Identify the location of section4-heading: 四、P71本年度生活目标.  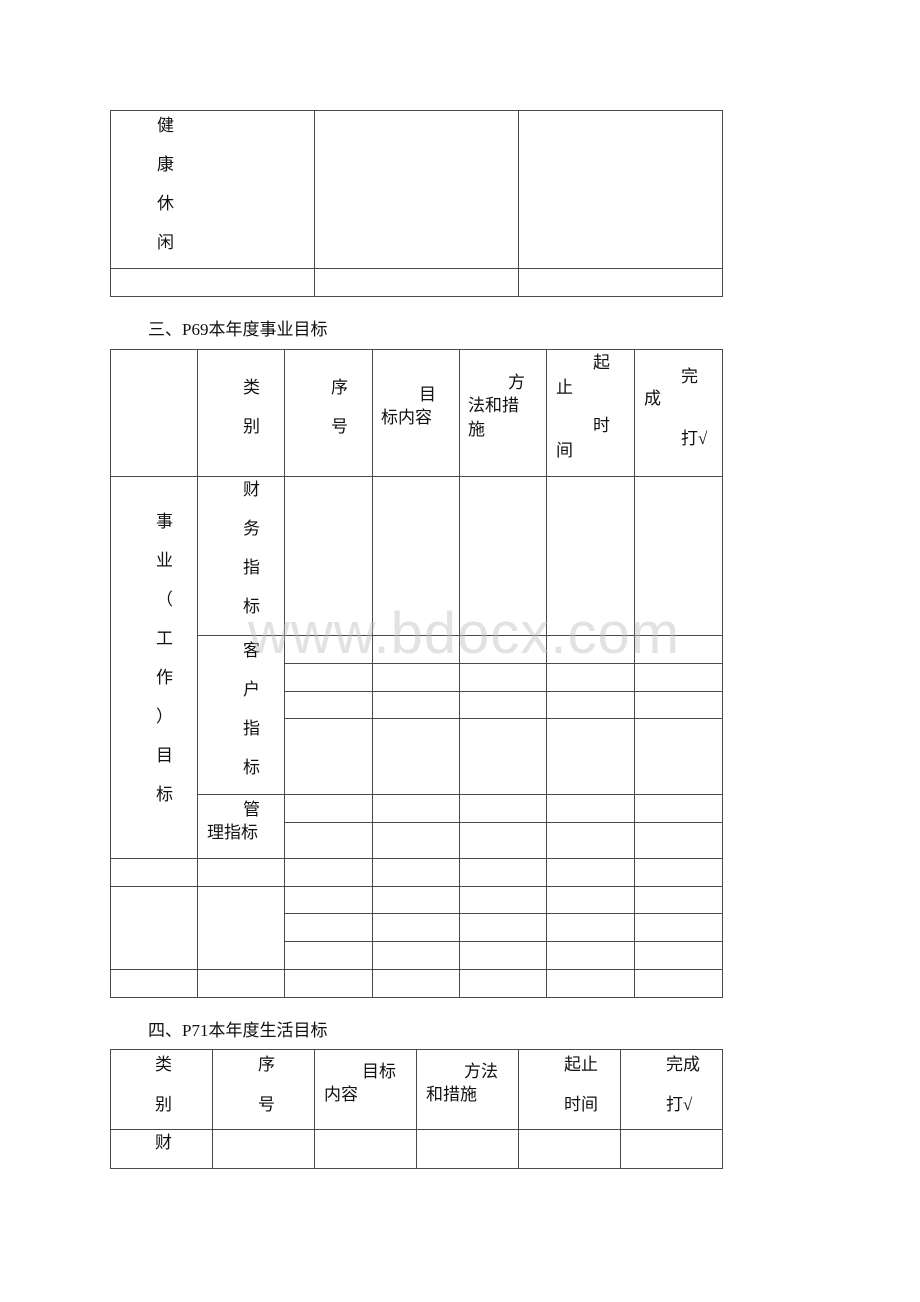
(238, 1030).